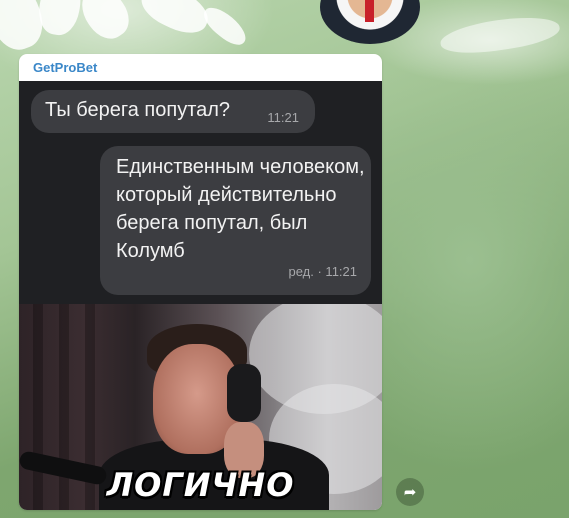 The image size is (569, 518). I want to click on meme-caption: ЛОГИЧНО, so click(200, 485).